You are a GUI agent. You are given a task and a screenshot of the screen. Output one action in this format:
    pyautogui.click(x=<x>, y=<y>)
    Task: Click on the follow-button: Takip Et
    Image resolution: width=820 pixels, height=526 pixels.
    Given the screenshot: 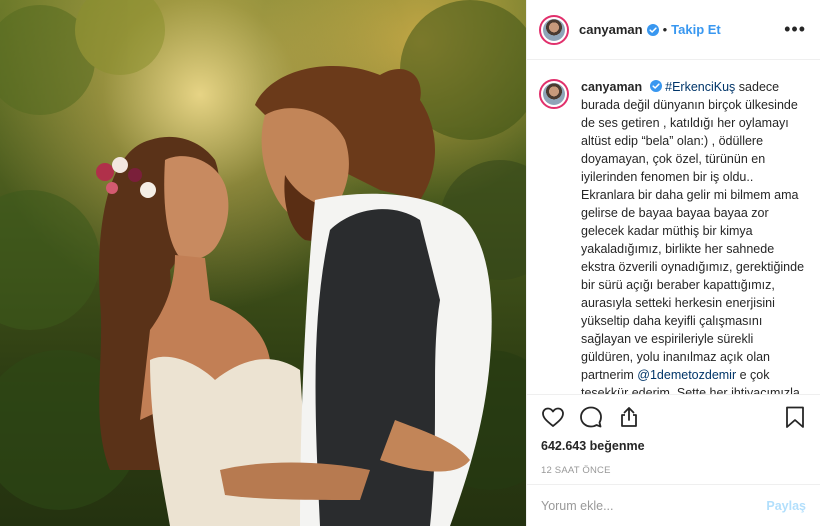 What is the action you would take?
    pyautogui.click(x=696, y=29)
    